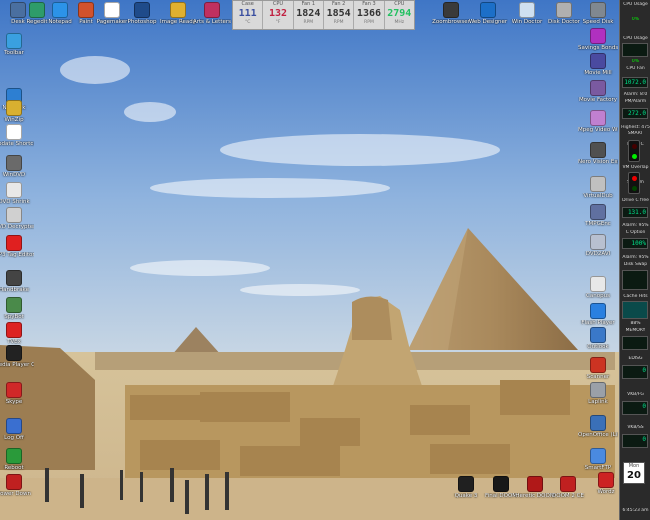 The width and height of the screenshot is (650, 520). Describe the element at coordinates (142, 10) in the screenshot. I see `photoshop-eye-icon` at that location.